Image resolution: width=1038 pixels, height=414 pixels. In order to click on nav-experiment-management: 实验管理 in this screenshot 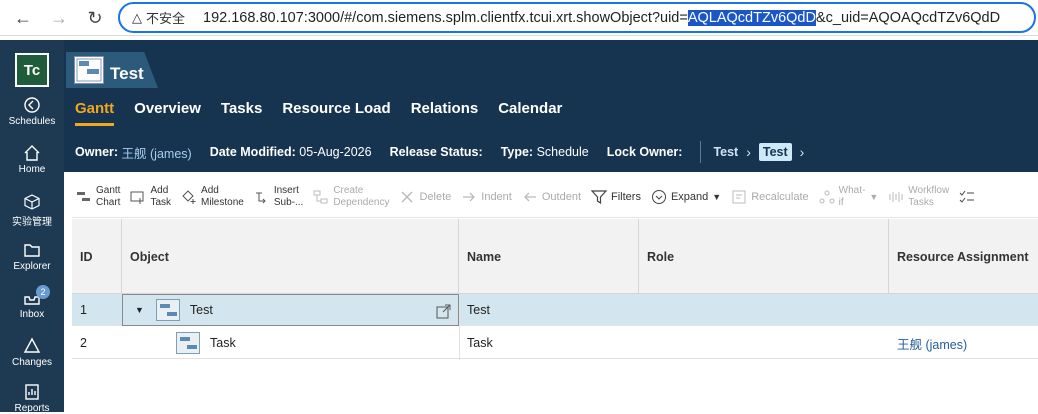, I will do `click(32, 210)`.